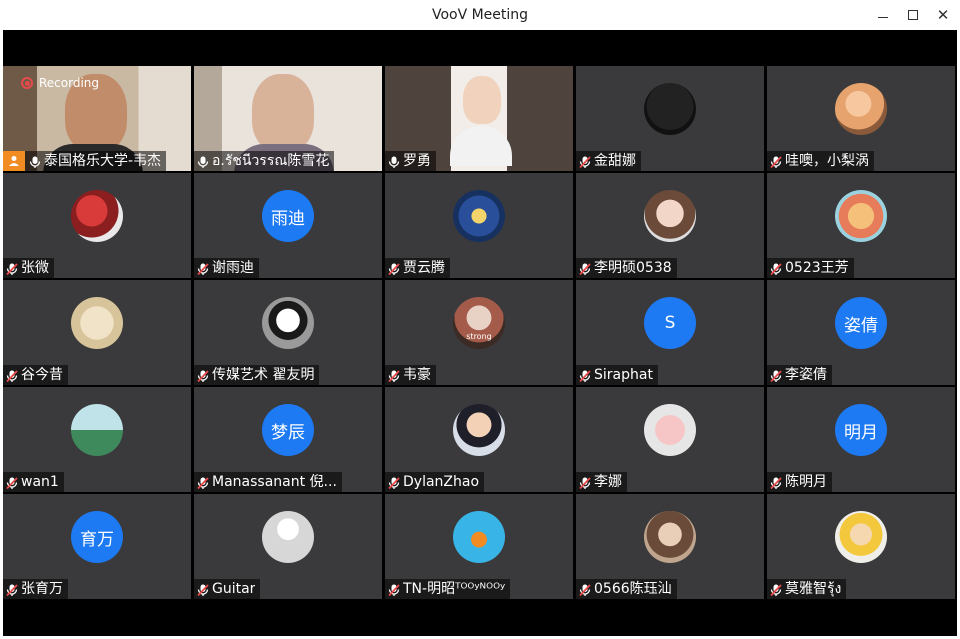 This screenshot has width=960, height=639. What do you see at coordinates (626, 268) in the screenshot?
I see `participant-name-bar: 李明硕0538` at bounding box center [626, 268].